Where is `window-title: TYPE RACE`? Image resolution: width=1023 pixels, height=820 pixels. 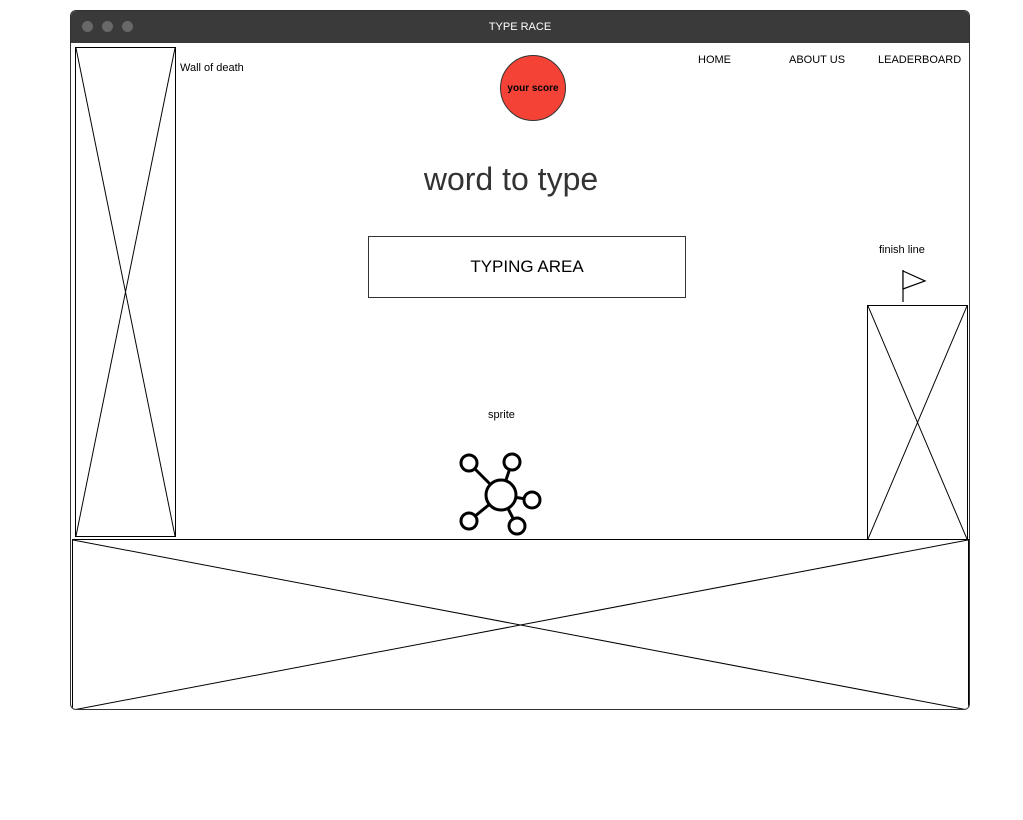
window-title: TYPE RACE is located at coordinates (520, 27).